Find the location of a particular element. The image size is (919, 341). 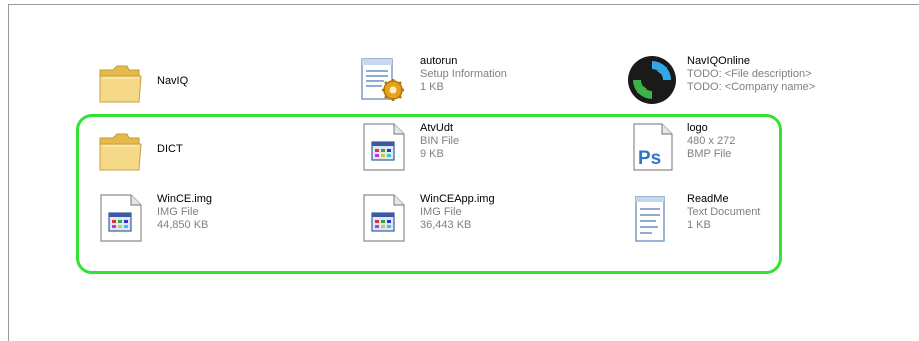

folder-icon is located at coordinates (122, 83).